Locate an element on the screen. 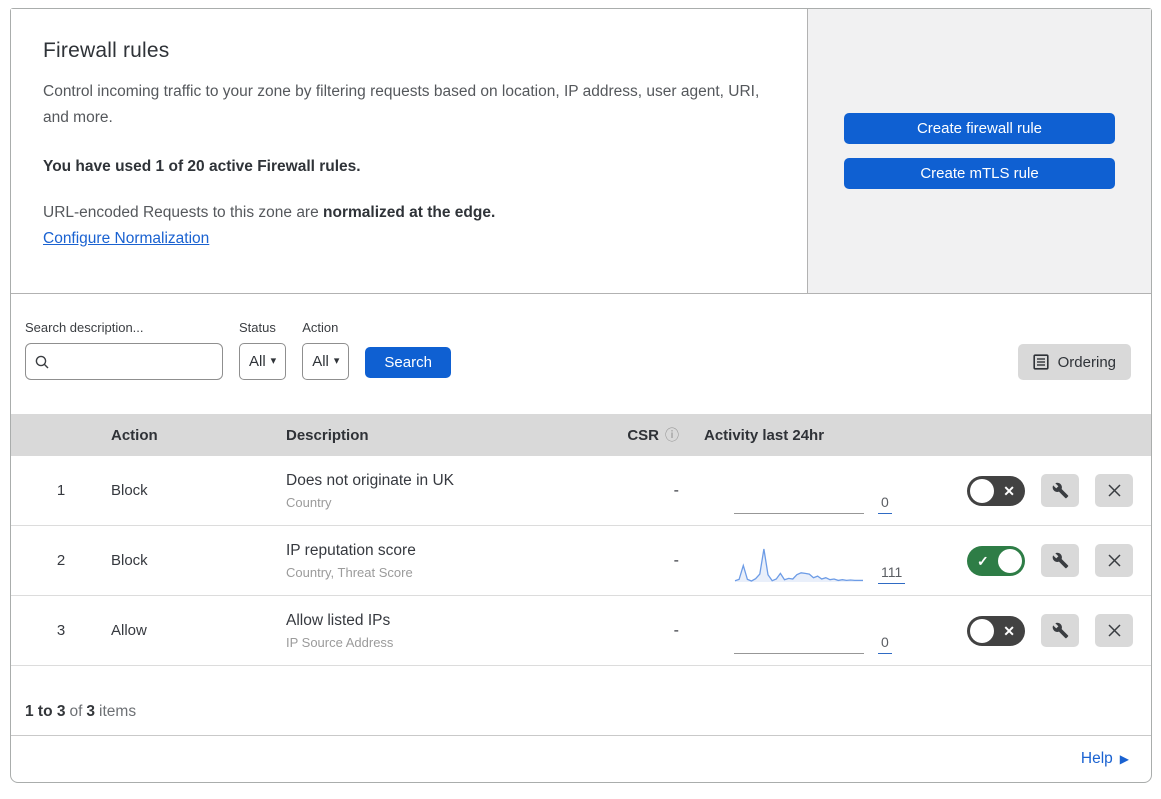  ordering-button-label: Ordering is located at coordinates (1086, 362).